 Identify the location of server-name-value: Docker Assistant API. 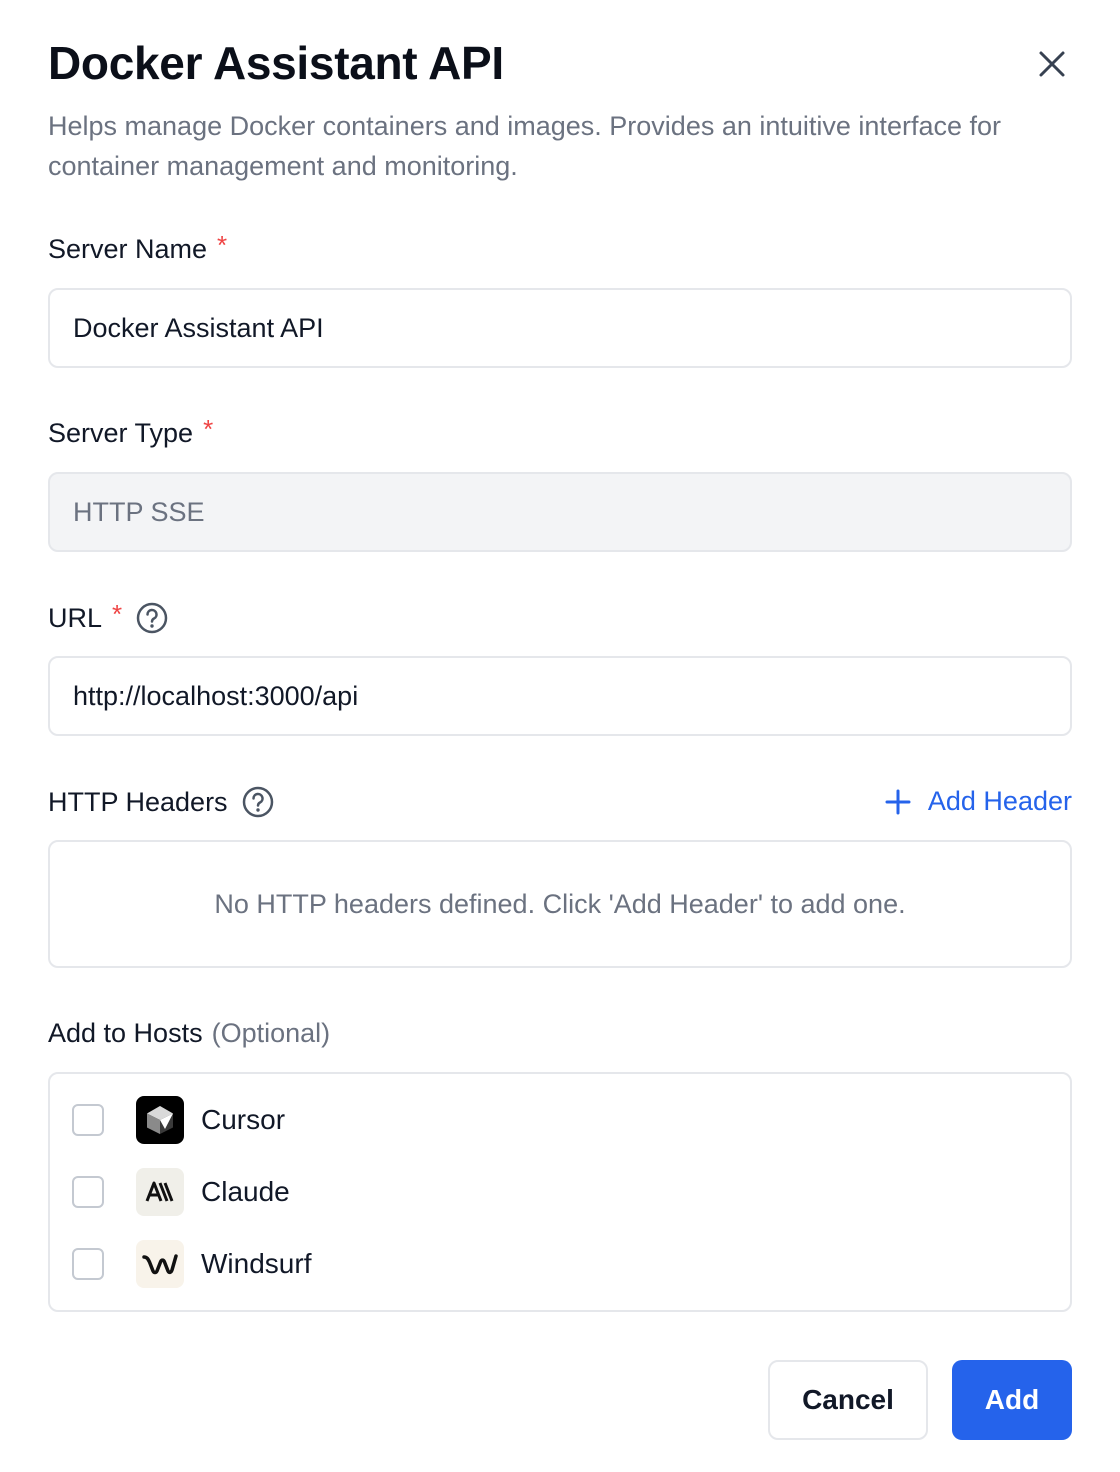
(198, 327).